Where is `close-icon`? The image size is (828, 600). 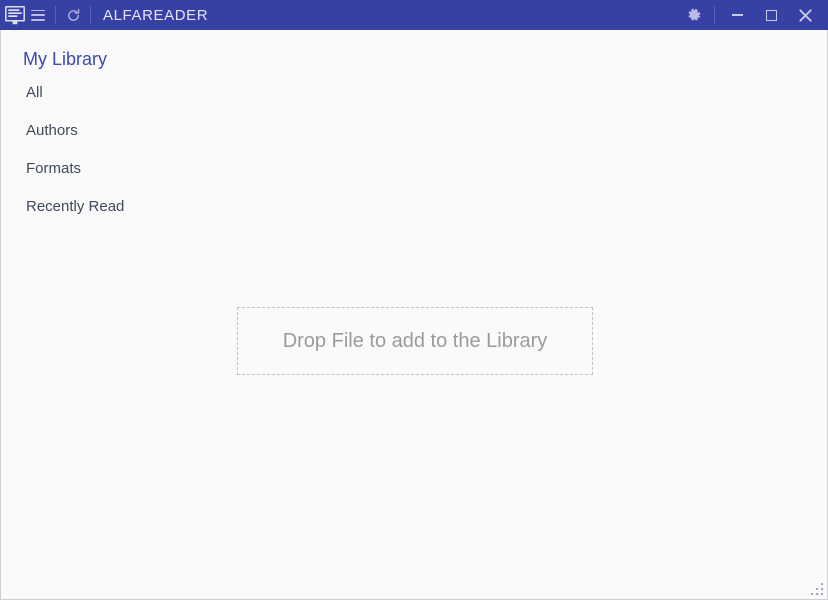
close-icon is located at coordinates (805, 15).